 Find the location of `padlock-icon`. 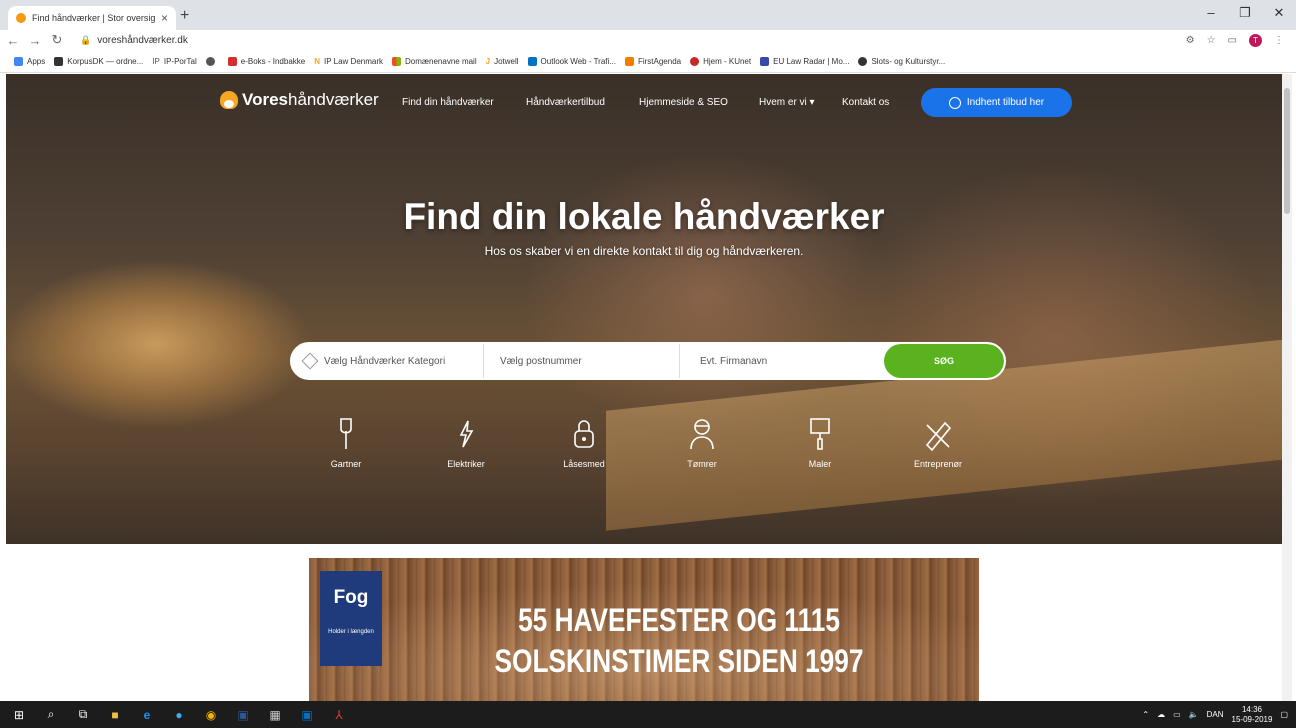

padlock-icon is located at coordinates (584, 434).